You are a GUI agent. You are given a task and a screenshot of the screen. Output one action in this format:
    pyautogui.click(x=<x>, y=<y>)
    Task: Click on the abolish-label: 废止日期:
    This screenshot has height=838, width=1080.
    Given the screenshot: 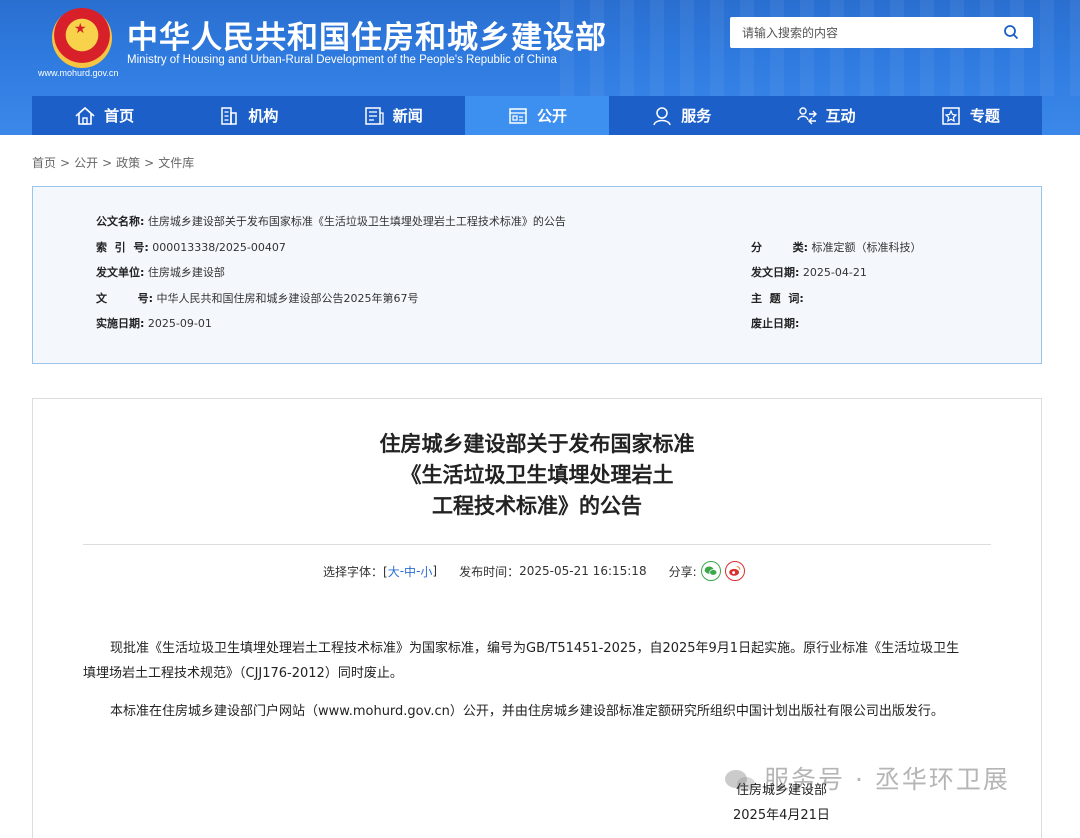 What is the action you would take?
    pyautogui.click(x=775, y=323)
    